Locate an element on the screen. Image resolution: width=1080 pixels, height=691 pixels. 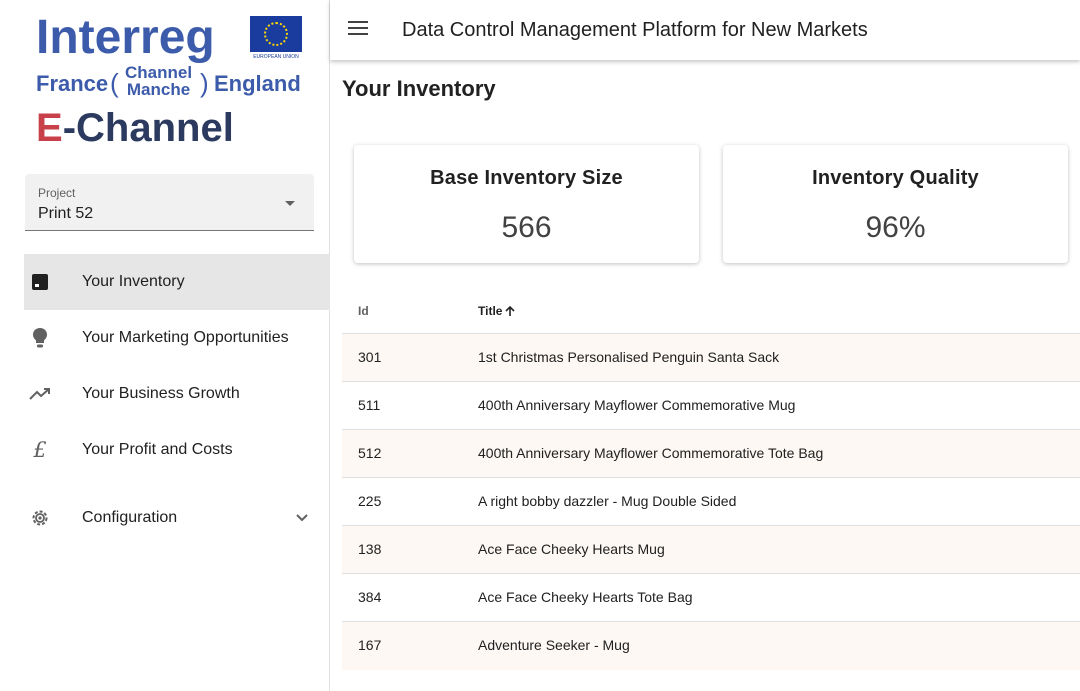
logo-eu-label: EUROPEAN UNION is located at coordinates (276, 57).